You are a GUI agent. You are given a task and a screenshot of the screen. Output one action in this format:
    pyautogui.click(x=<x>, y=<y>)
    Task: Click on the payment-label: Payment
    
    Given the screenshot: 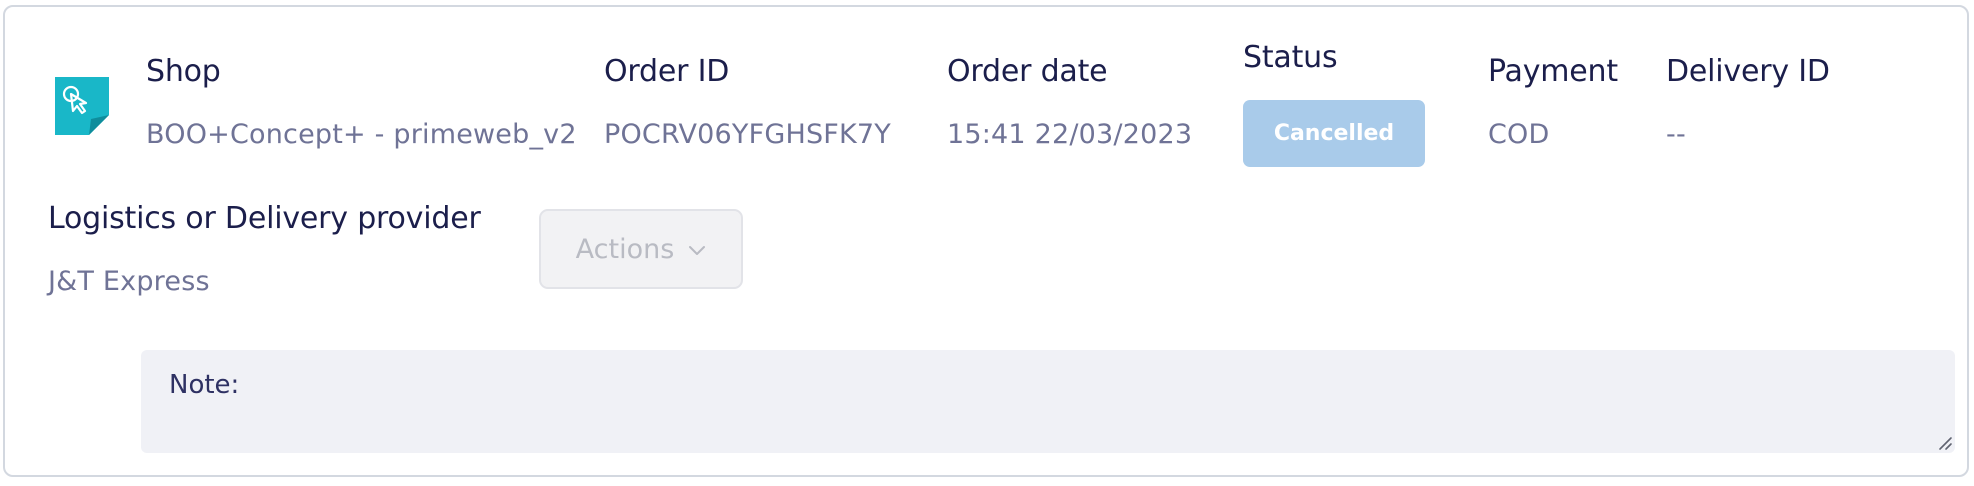 What is the action you would take?
    pyautogui.click(x=1553, y=71)
    